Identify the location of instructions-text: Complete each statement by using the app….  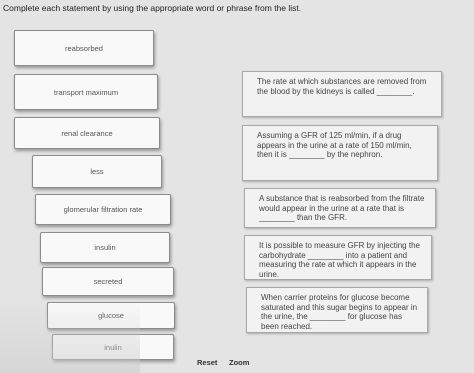
(152, 8).